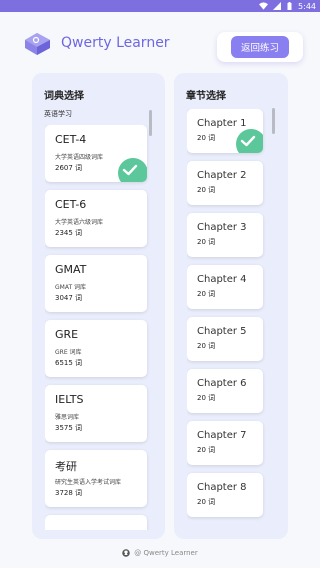 The height and width of the screenshot is (568, 320). I want to click on status-time: 5:44, so click(307, 6).